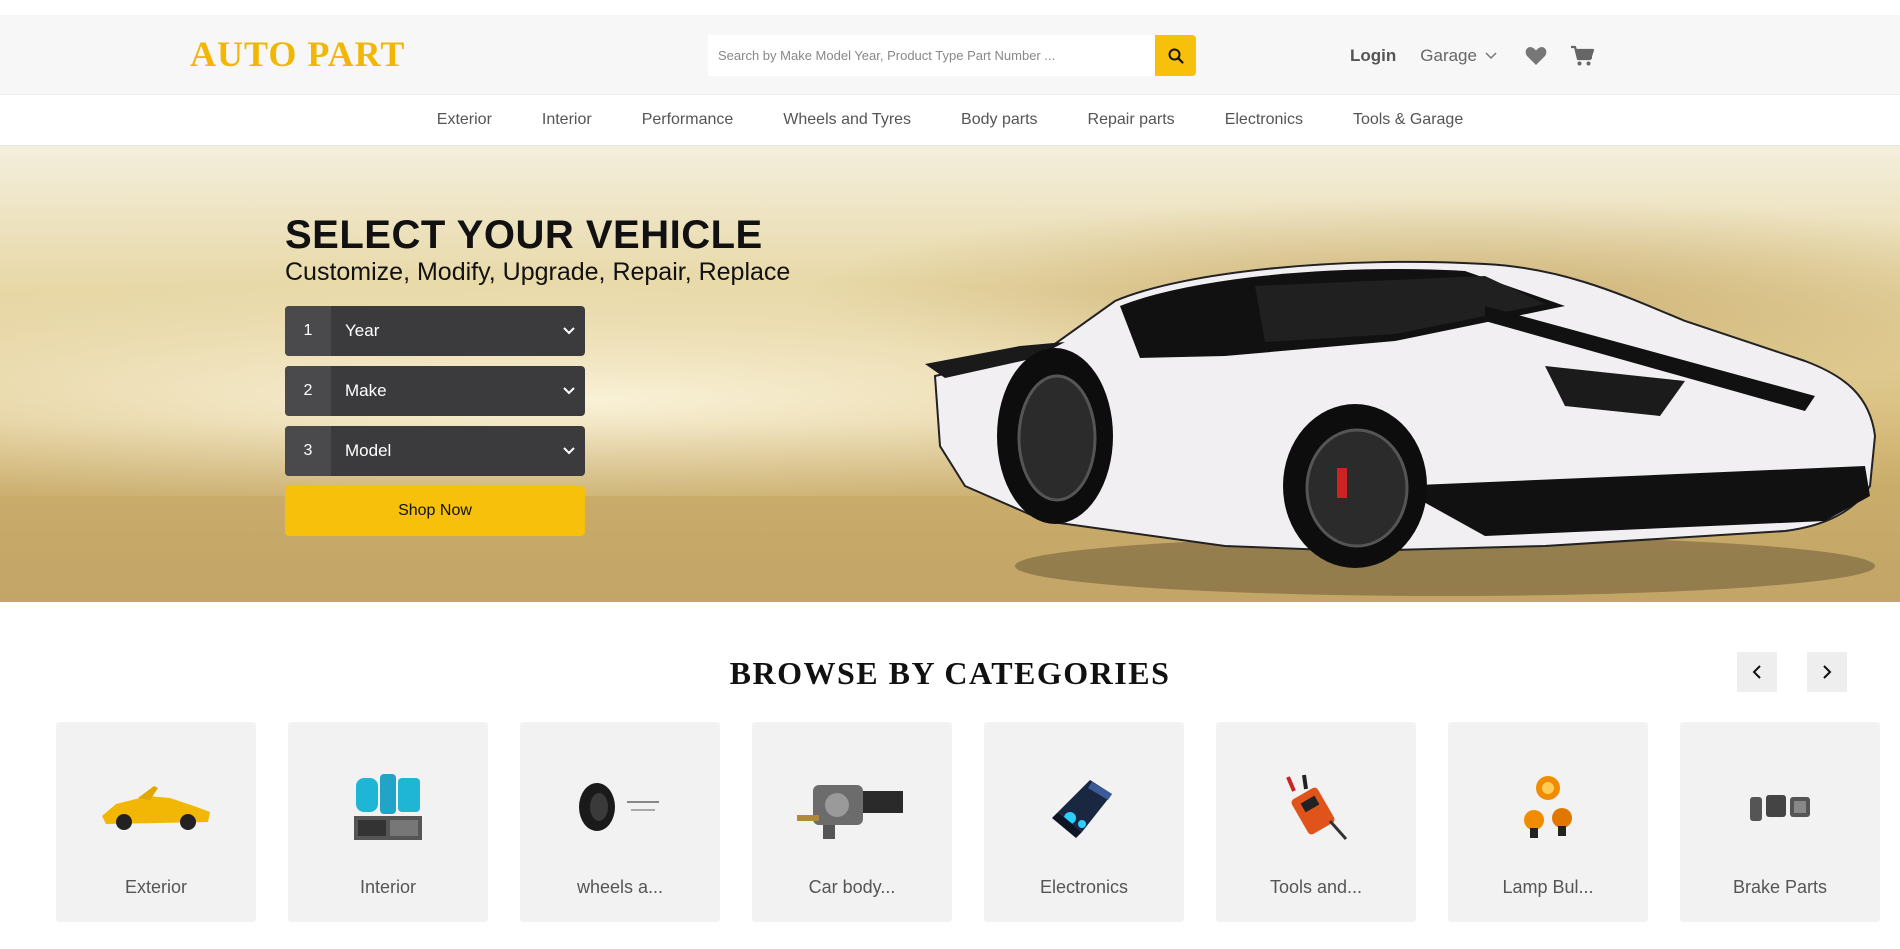 This screenshot has width=1900, height=949. What do you see at coordinates (1780, 807) in the screenshot?
I see `brake-pads-icon` at bounding box center [1780, 807].